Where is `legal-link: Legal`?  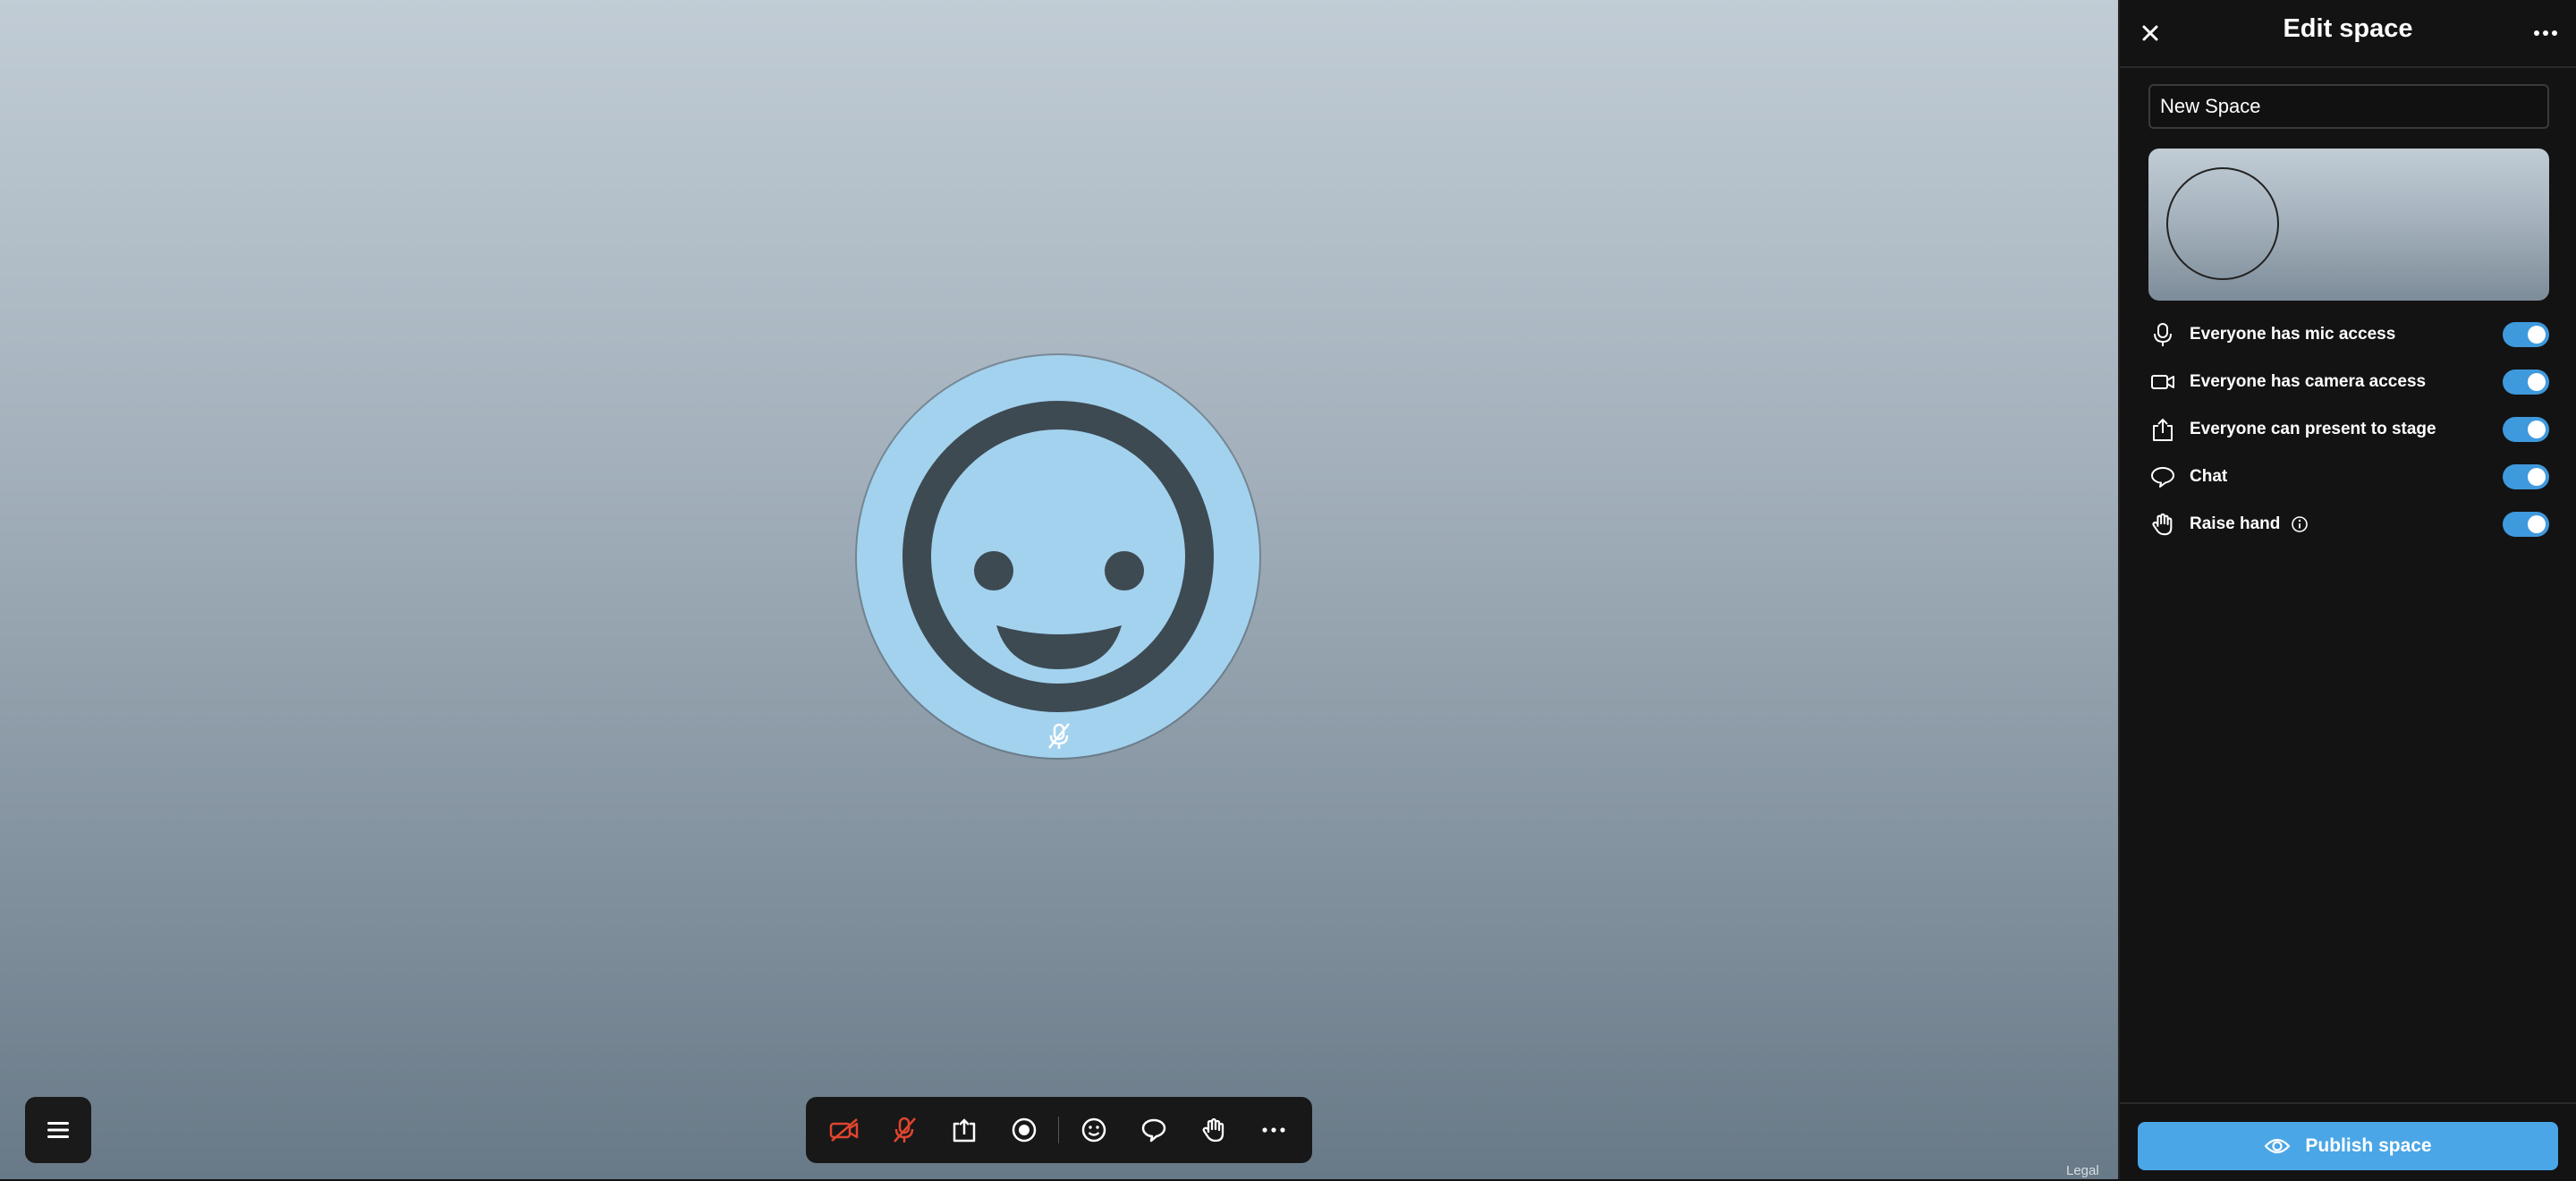
legal-link: Legal is located at coordinates (2082, 1170).